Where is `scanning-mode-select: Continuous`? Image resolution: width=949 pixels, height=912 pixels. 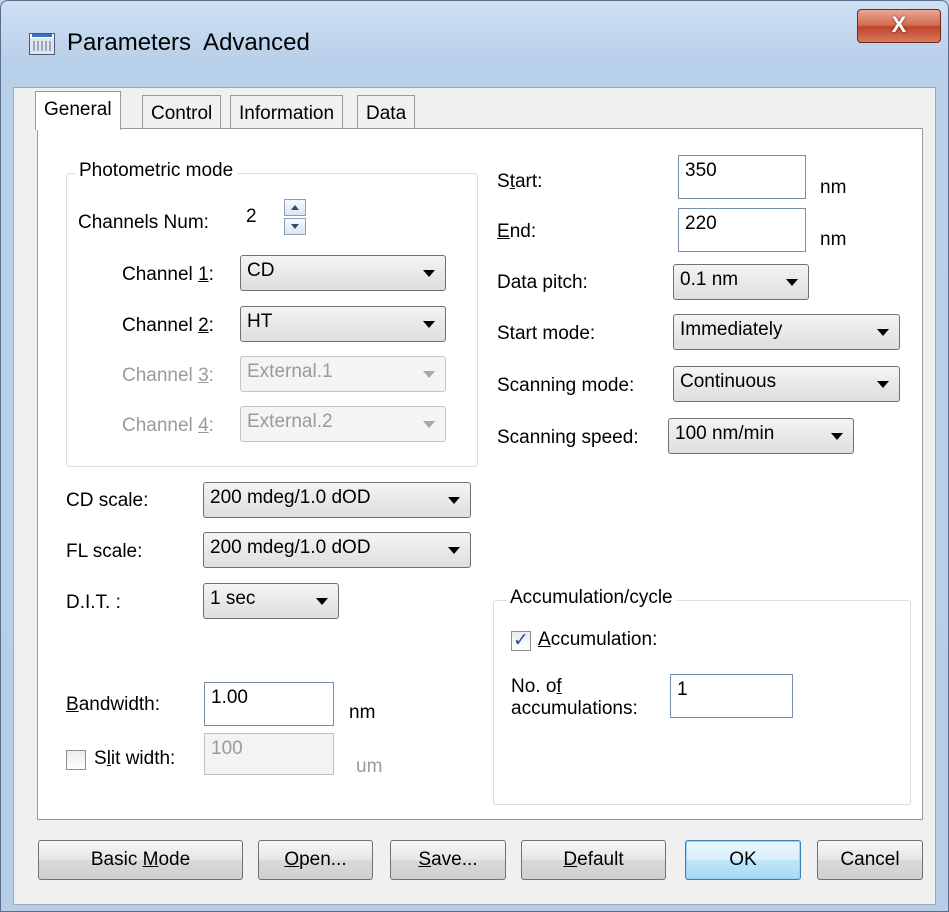 scanning-mode-select: Continuous is located at coordinates (786, 384).